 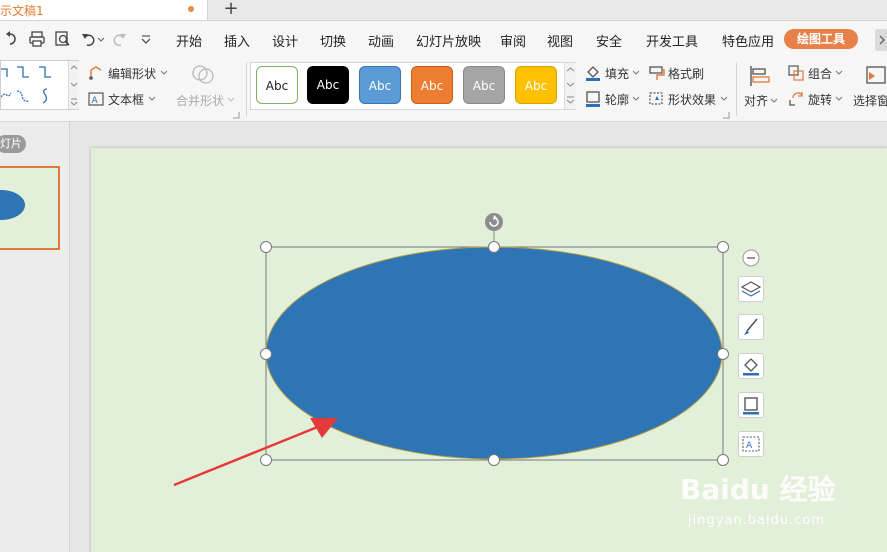 I want to click on align-icon, so click(x=760, y=76).